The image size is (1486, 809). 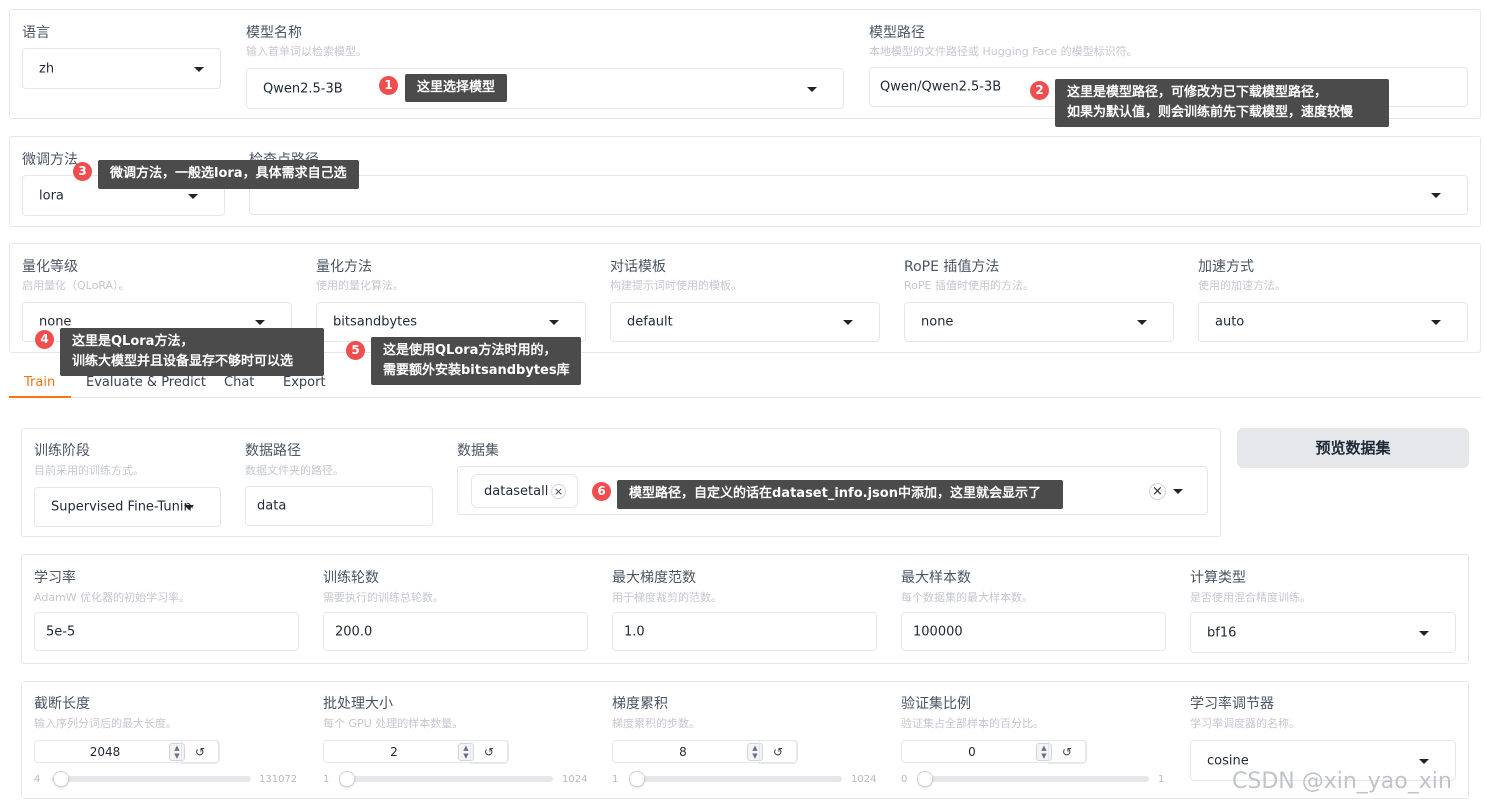 What do you see at coordinates (994, 752) in the screenshot?
I see `val-size-number: 0 ▲ ▼ ↺` at bounding box center [994, 752].